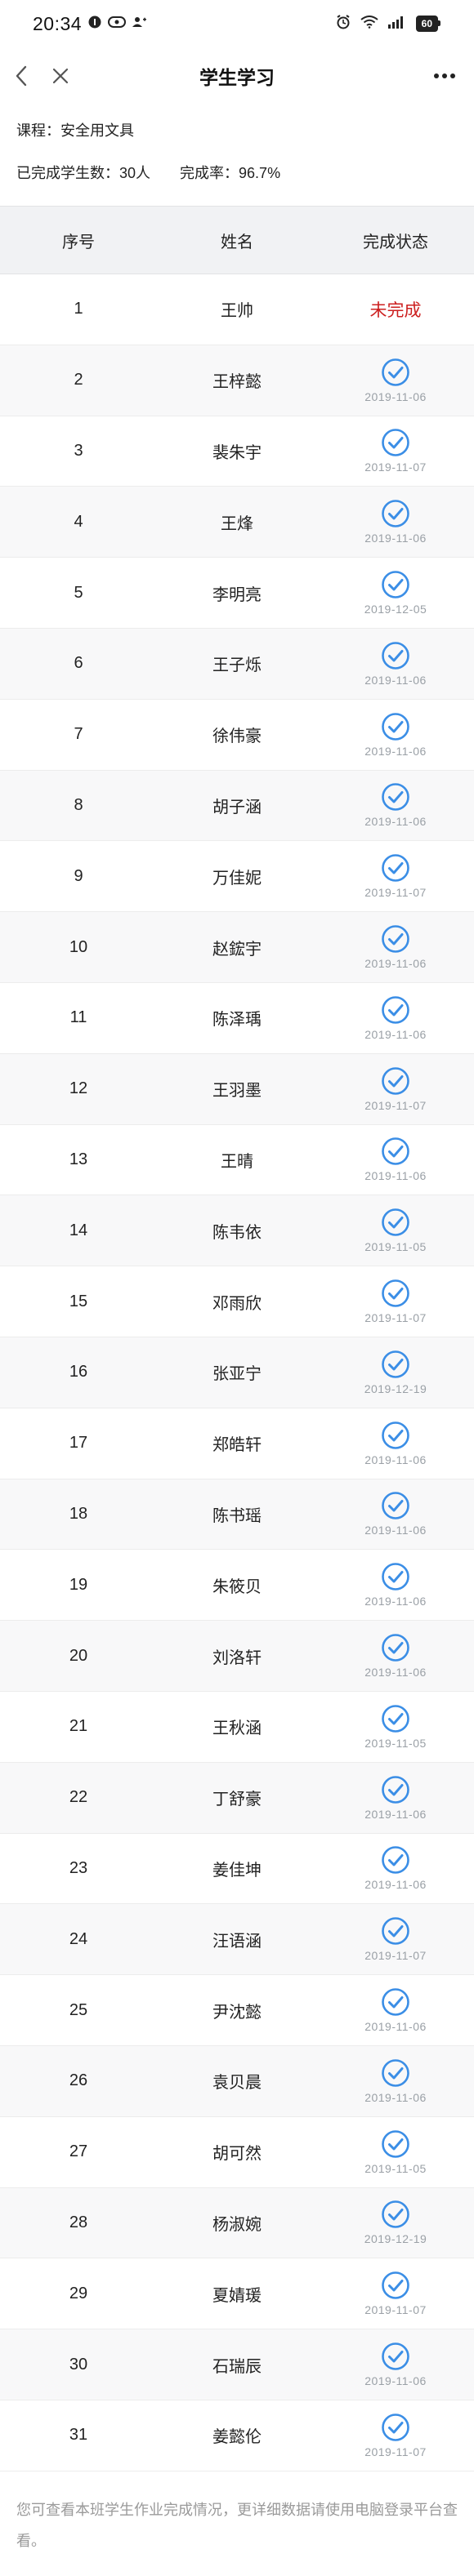 The height and width of the screenshot is (2576, 474). I want to click on student-name: 陈泽瑀, so click(237, 1020).